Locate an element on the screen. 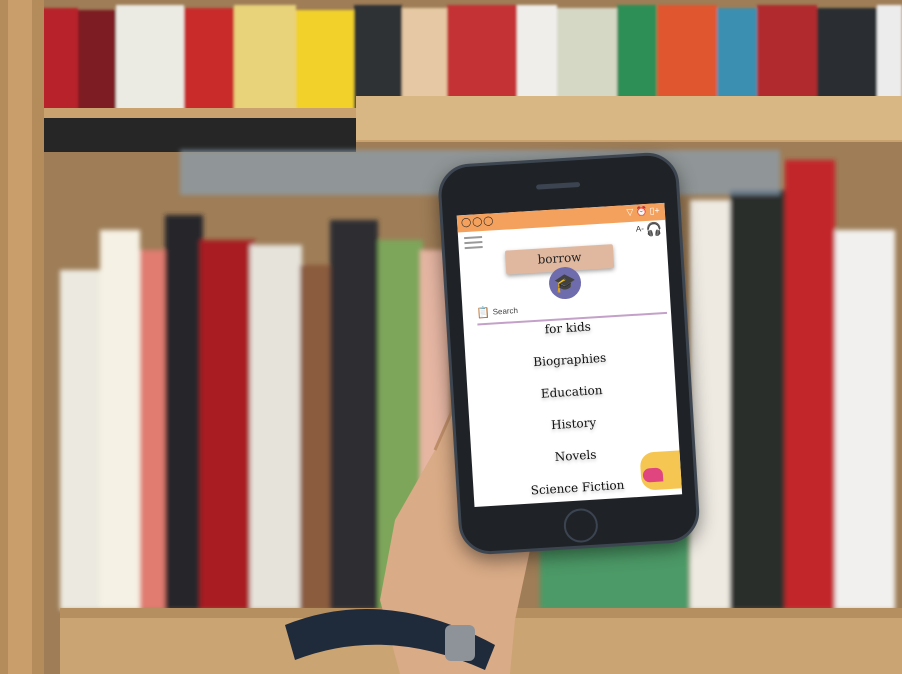  clipboard-icon: 📋 is located at coordinates (483, 313).